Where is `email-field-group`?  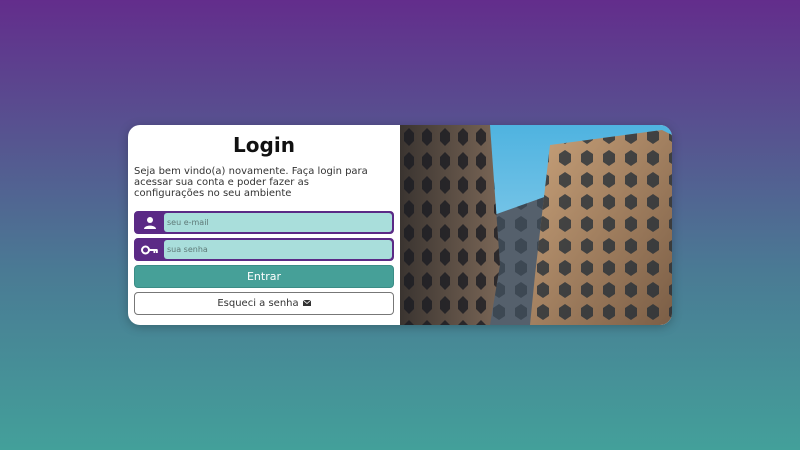 email-field-group is located at coordinates (264, 222).